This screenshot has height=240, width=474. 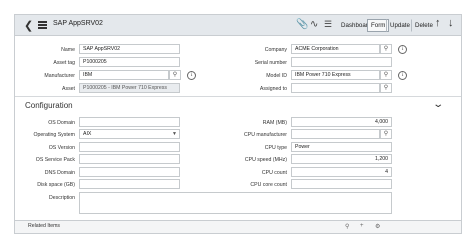 What do you see at coordinates (56, 185) in the screenshot?
I see `disk-space-label: Disk space (GB)` at bounding box center [56, 185].